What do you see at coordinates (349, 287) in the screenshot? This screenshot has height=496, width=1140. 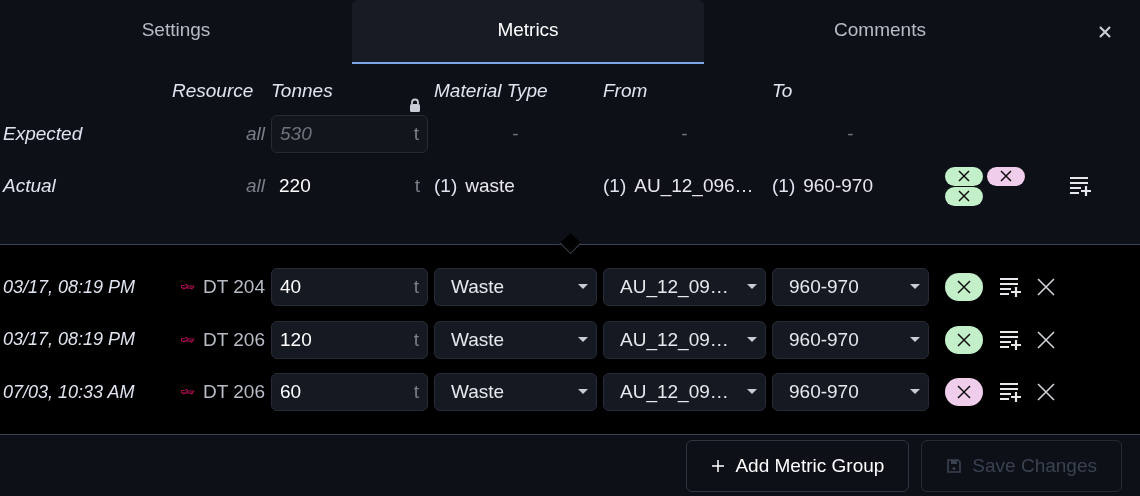 I see `tonnes-field: 40 t` at bounding box center [349, 287].